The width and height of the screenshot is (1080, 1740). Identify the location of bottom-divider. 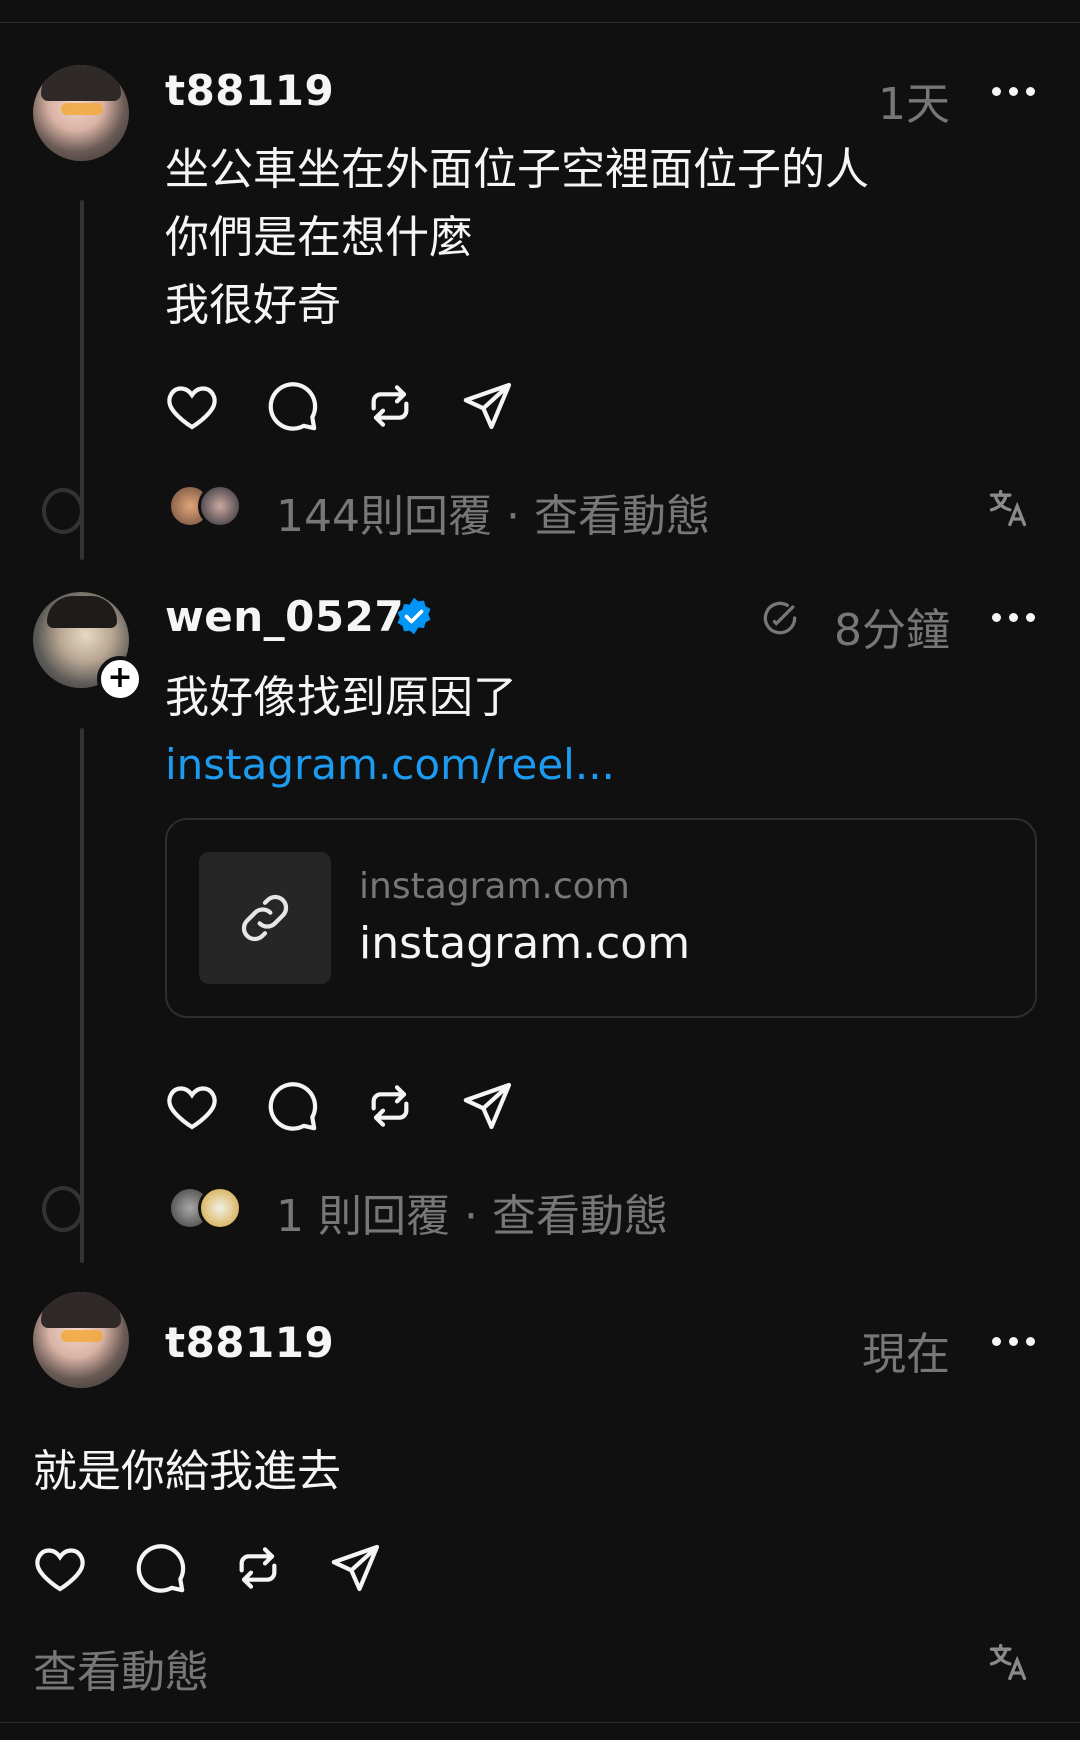
(540, 1722).